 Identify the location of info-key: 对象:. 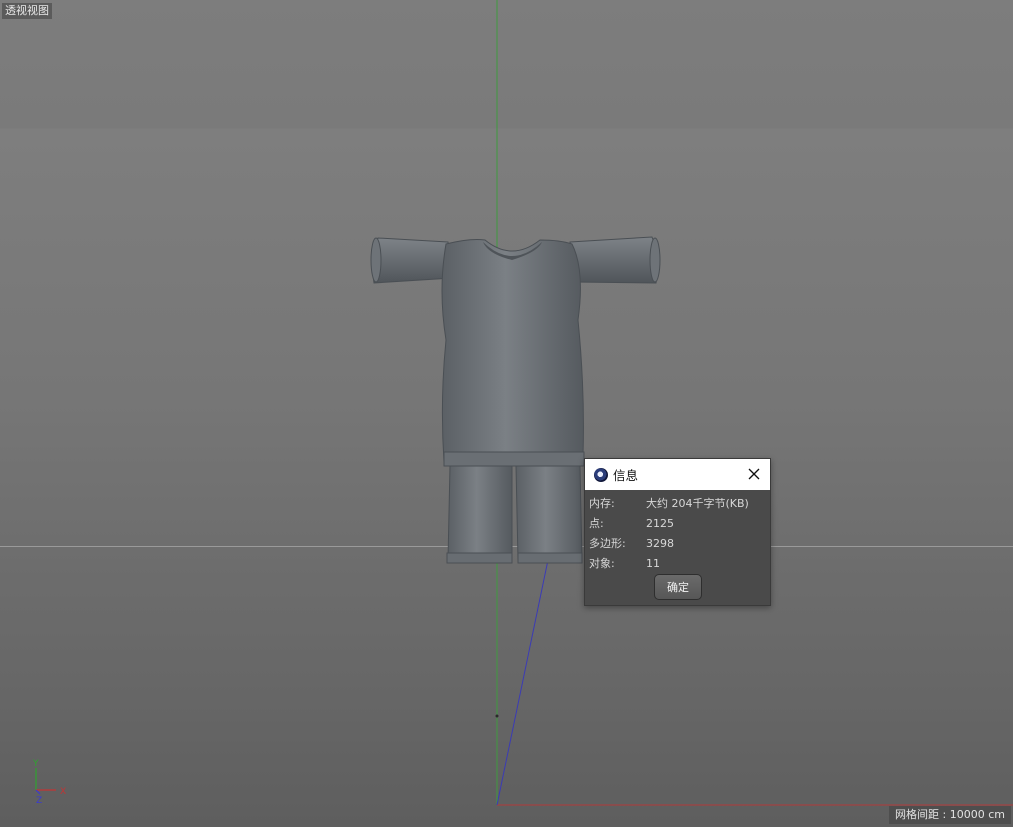
(602, 563).